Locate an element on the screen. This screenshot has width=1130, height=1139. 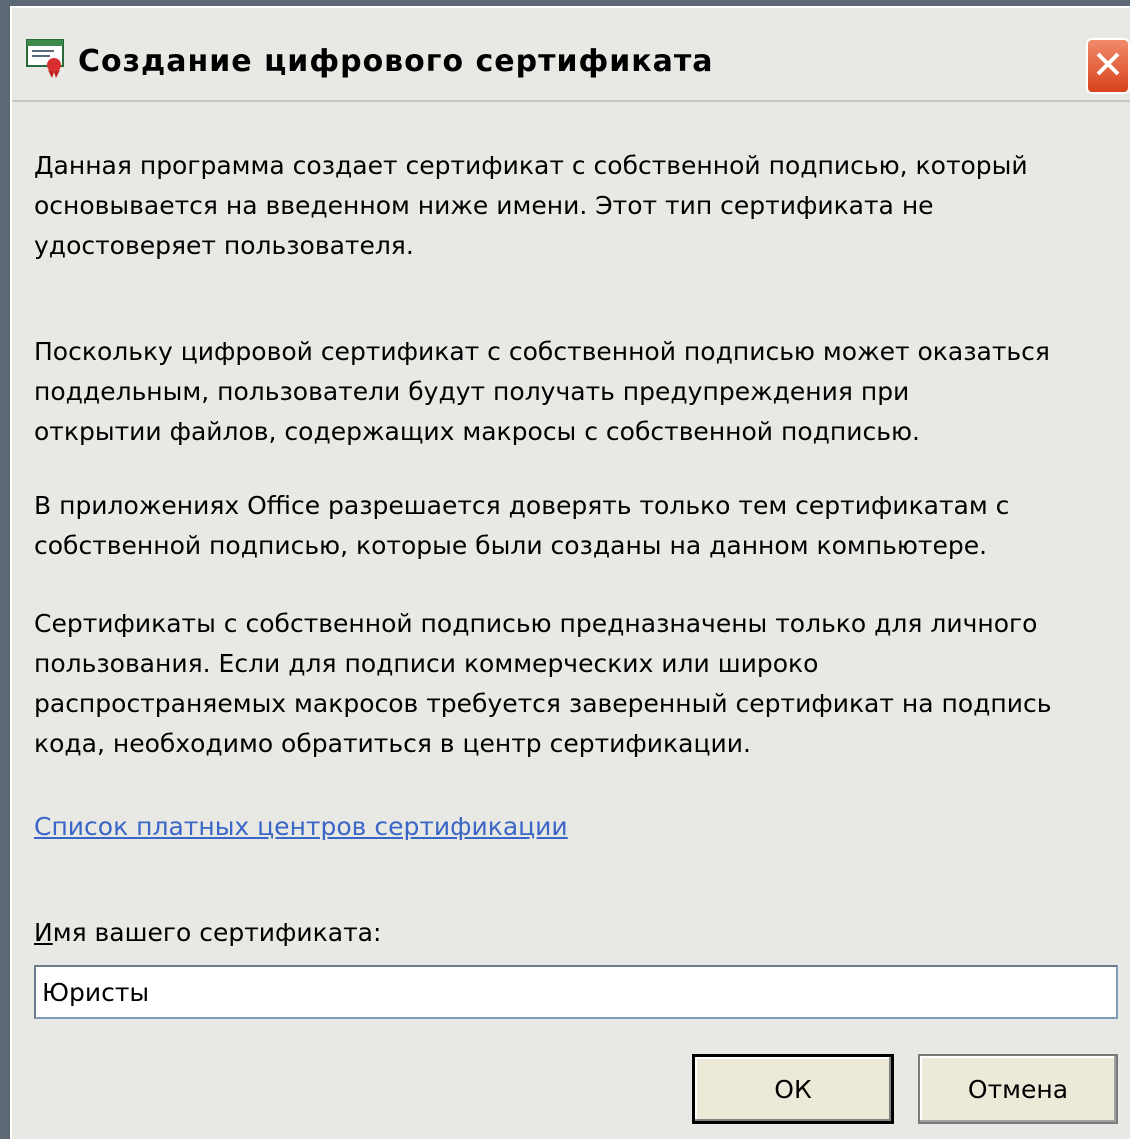
certificate-name-label: Имя вашего сертификата: is located at coordinates (207, 932).